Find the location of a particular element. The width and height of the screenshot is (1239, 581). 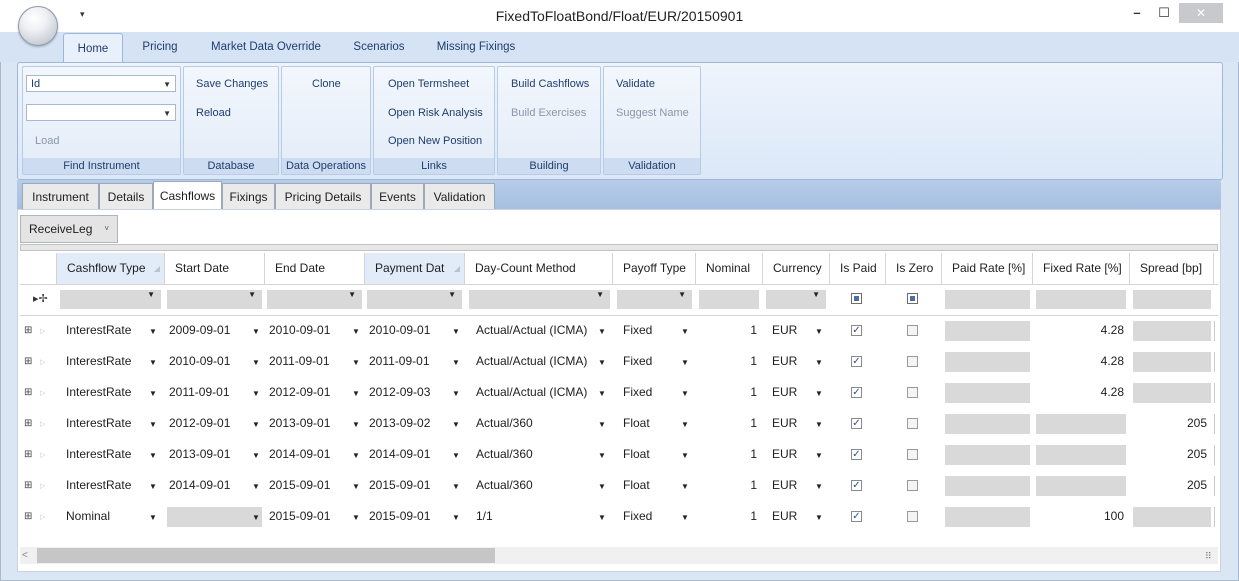

cell-start-date: 2010-09-01 is located at coordinates (199, 361).